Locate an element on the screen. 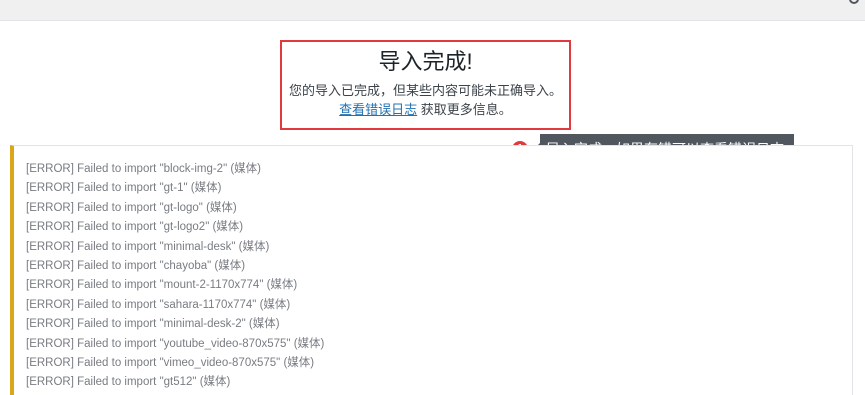  import-complete-title: 导入完成! is located at coordinates (425, 61).